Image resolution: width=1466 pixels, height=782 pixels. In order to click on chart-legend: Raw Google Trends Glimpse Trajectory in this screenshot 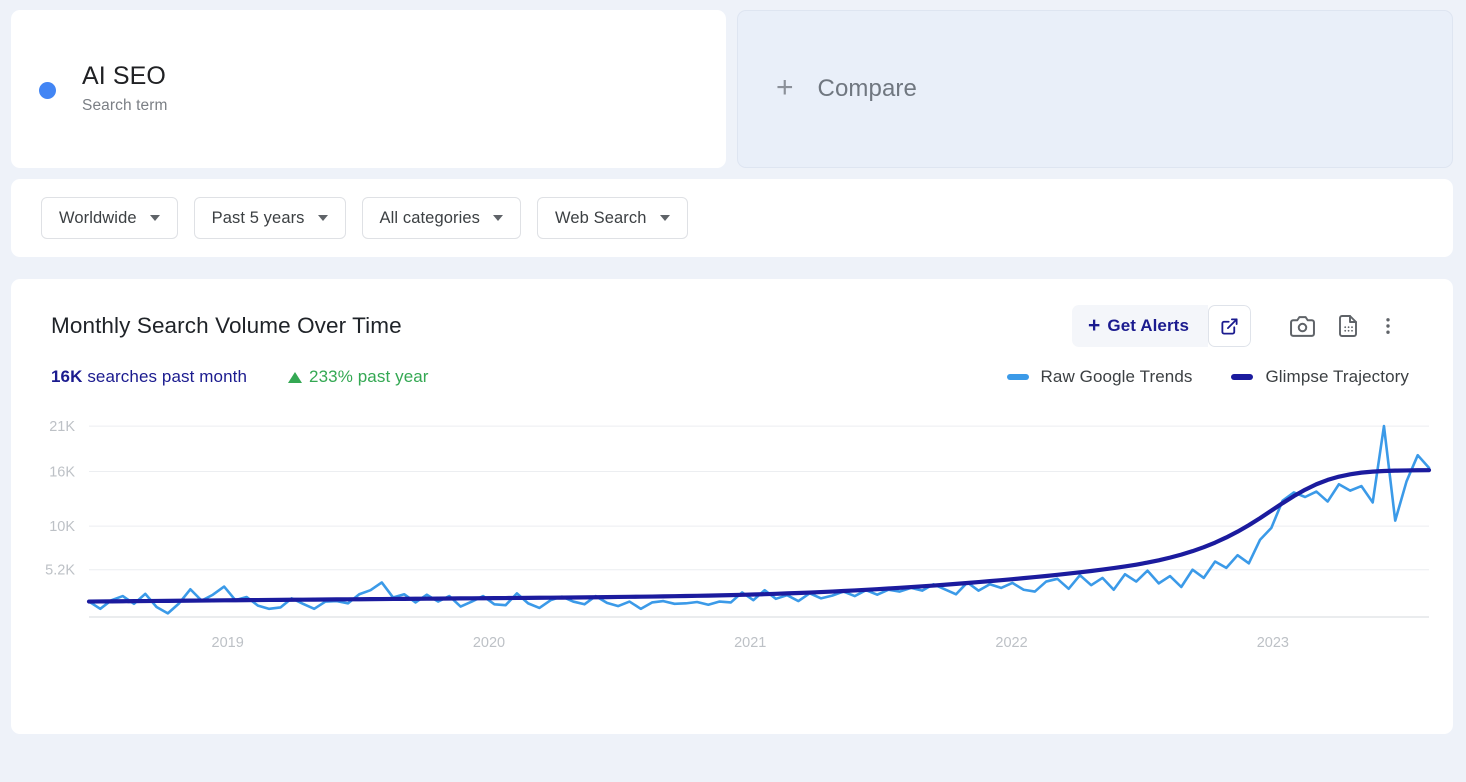, I will do `click(1207, 377)`.